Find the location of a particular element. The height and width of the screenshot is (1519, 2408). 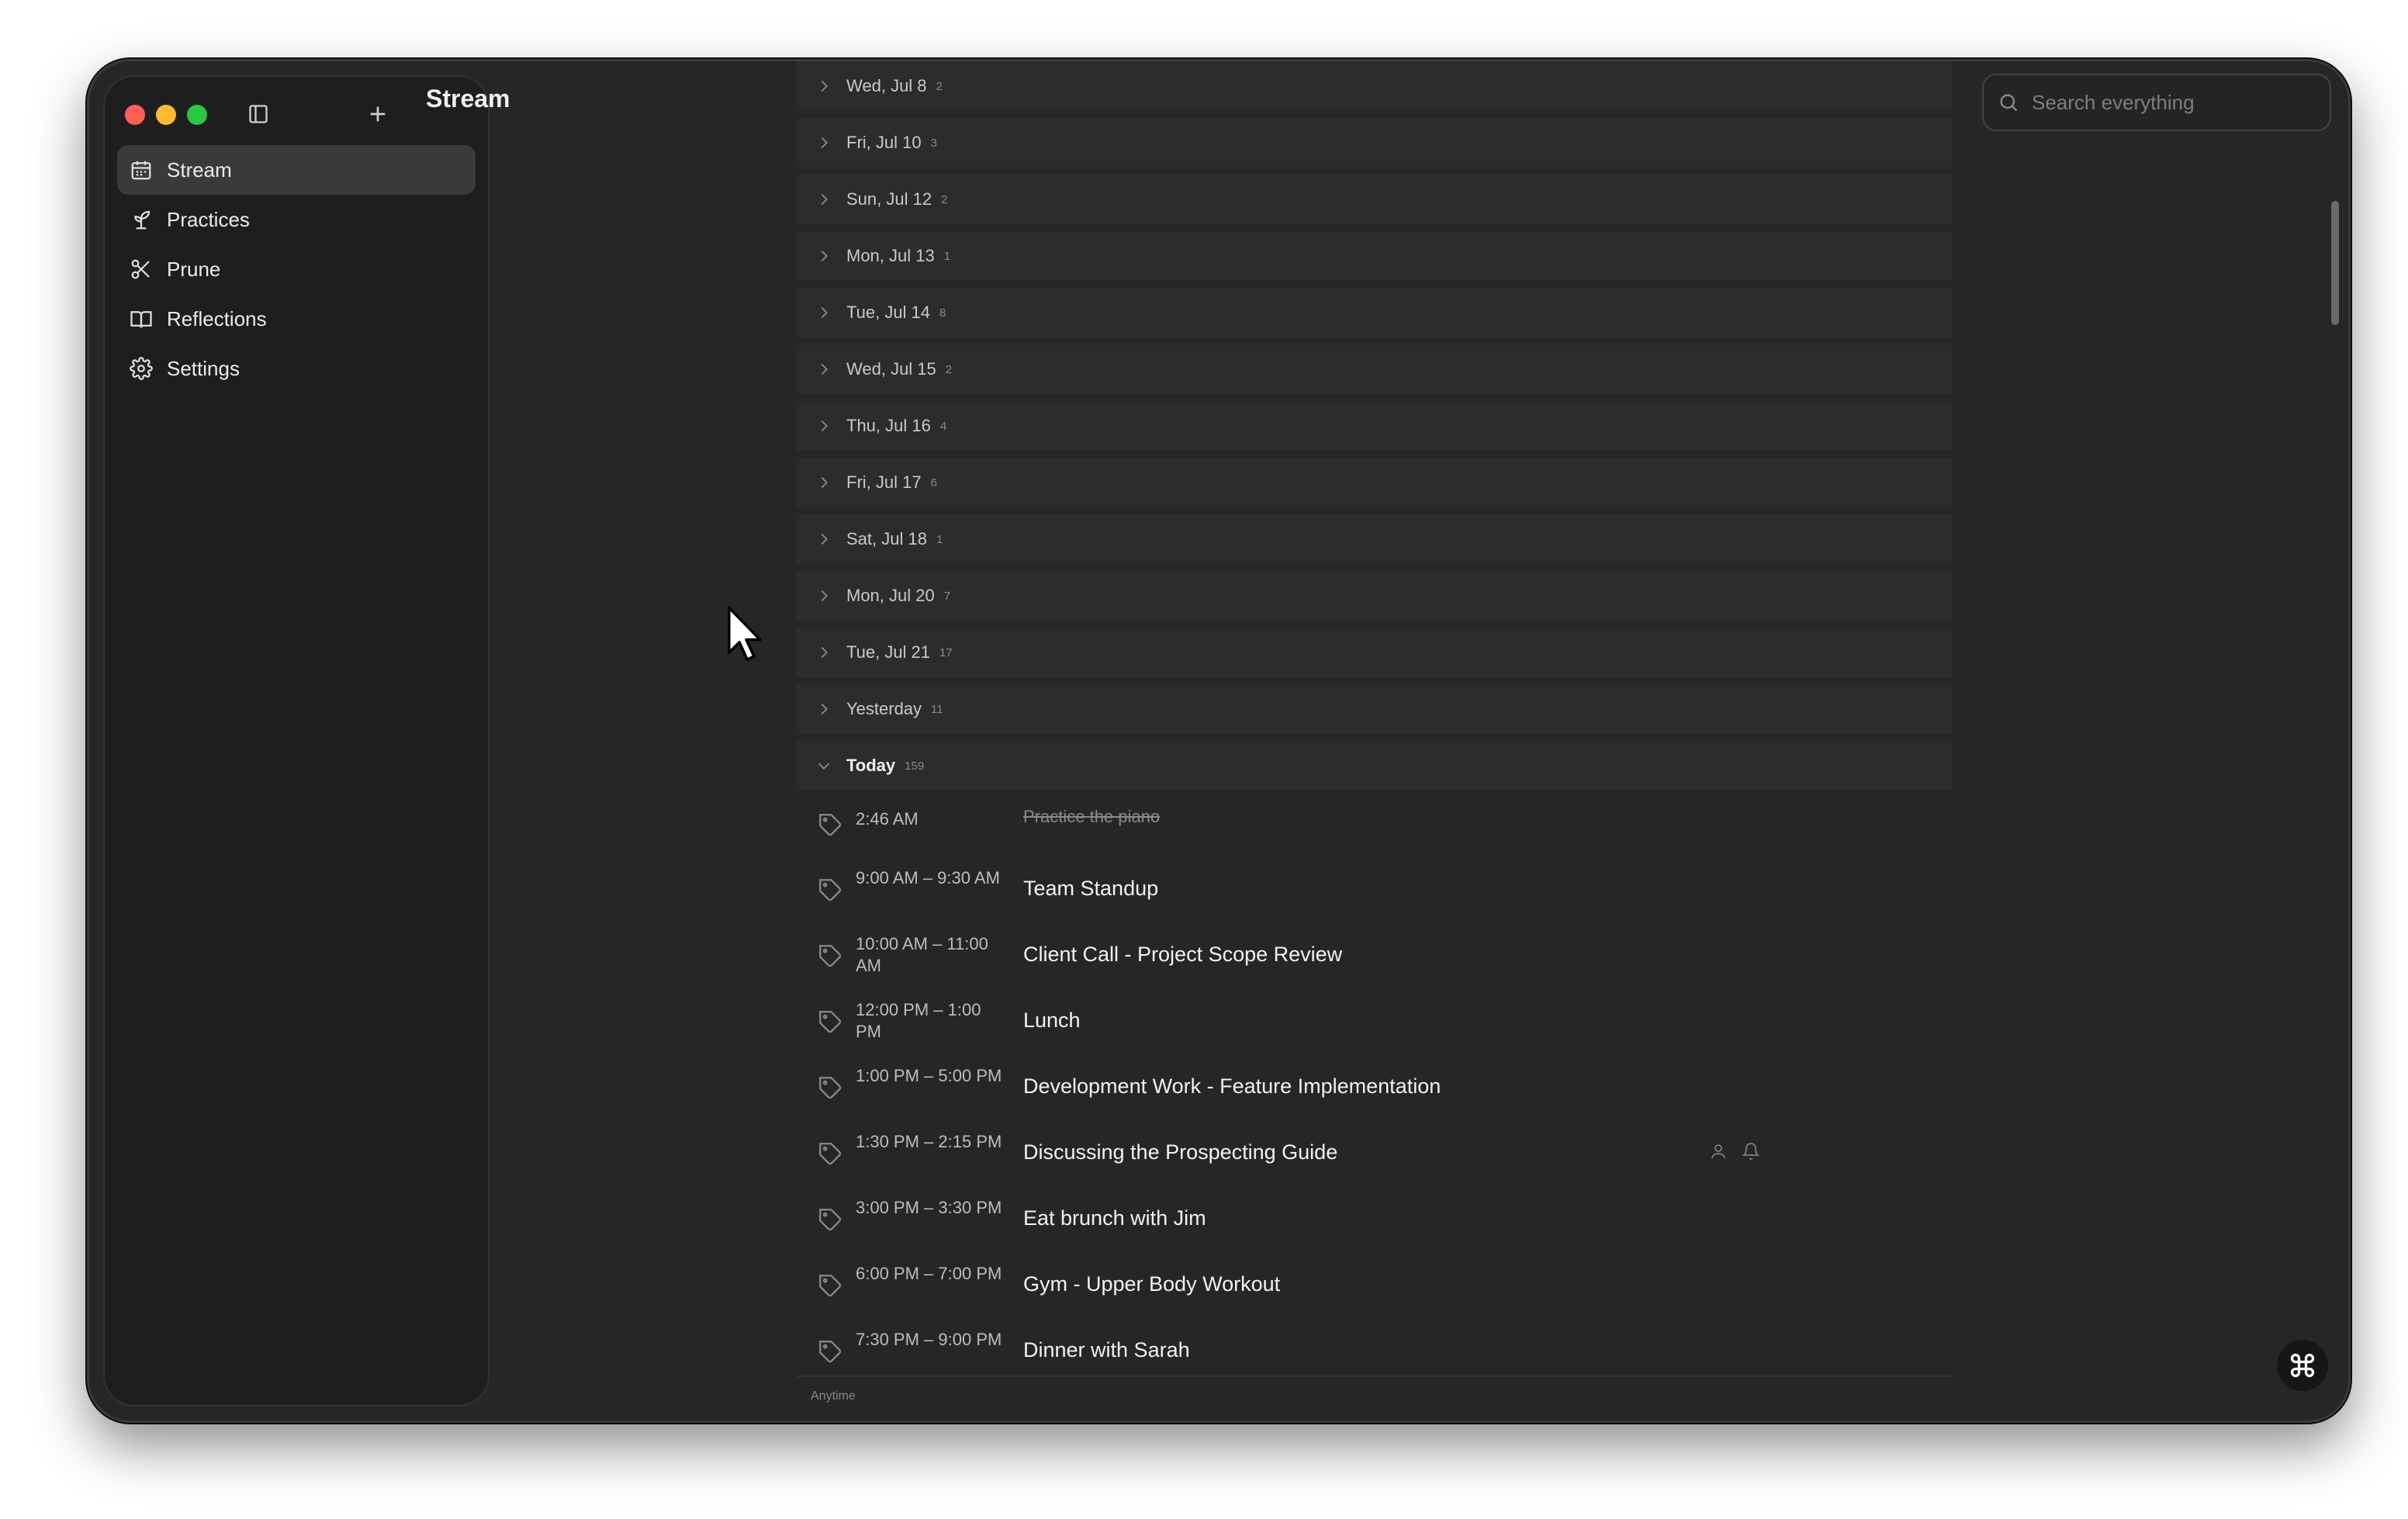

sidebar-item-prune: Prune is located at coordinates (296, 269).